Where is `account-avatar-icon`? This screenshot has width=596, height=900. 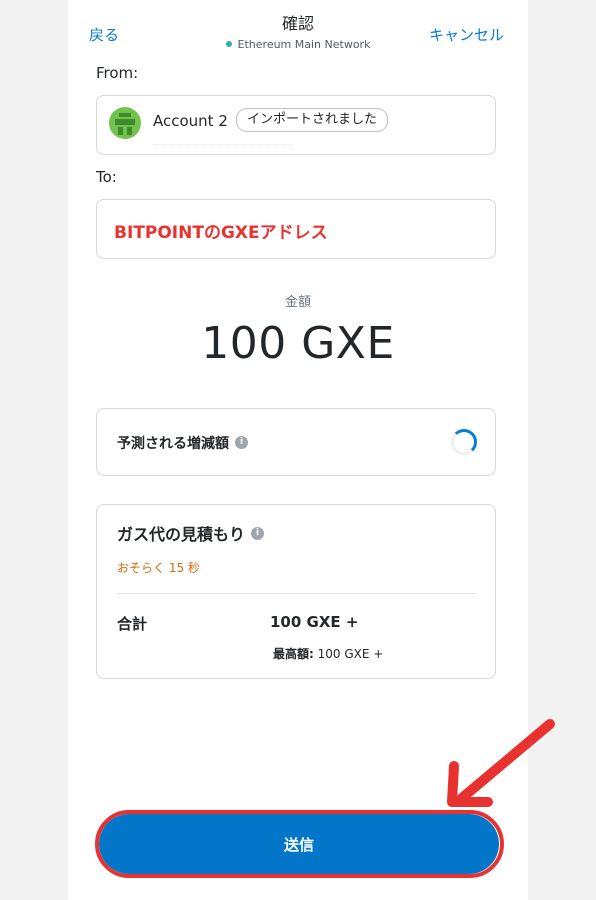
account-avatar-icon is located at coordinates (125, 123).